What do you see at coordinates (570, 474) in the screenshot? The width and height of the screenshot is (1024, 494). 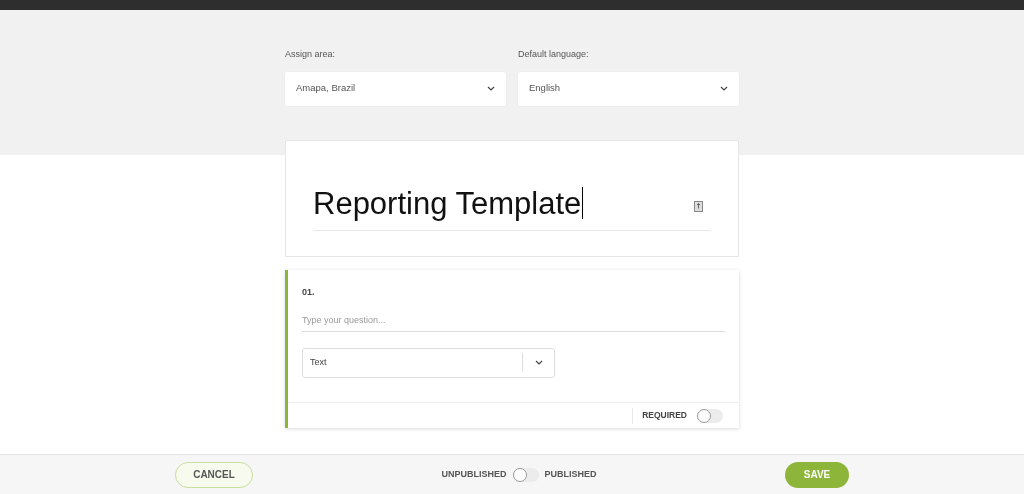 I see `published-label: PUBLISHED` at bounding box center [570, 474].